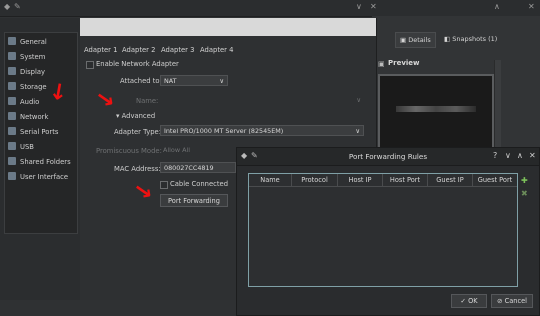  Describe the element at coordinates (524, 193) in the screenshot. I see `remove-rule-icon: ✖` at that location.